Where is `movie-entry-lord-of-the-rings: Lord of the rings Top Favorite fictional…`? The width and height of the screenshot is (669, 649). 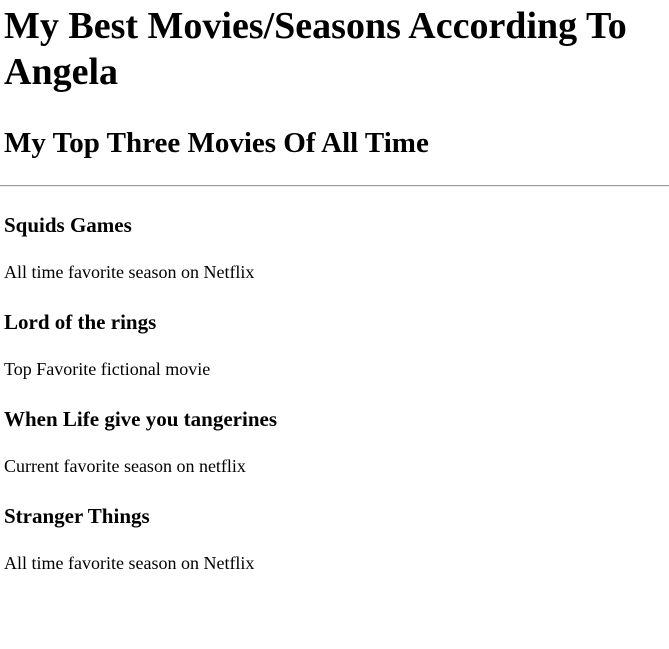
movie-entry-lord-of-the-rings: Lord of the rings Top Favorite fictional… is located at coordinates (334, 331).